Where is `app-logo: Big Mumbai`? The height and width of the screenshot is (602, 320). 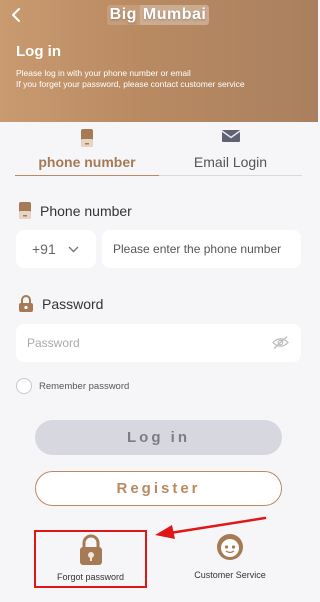 app-logo: Big Mumbai is located at coordinates (158, 15).